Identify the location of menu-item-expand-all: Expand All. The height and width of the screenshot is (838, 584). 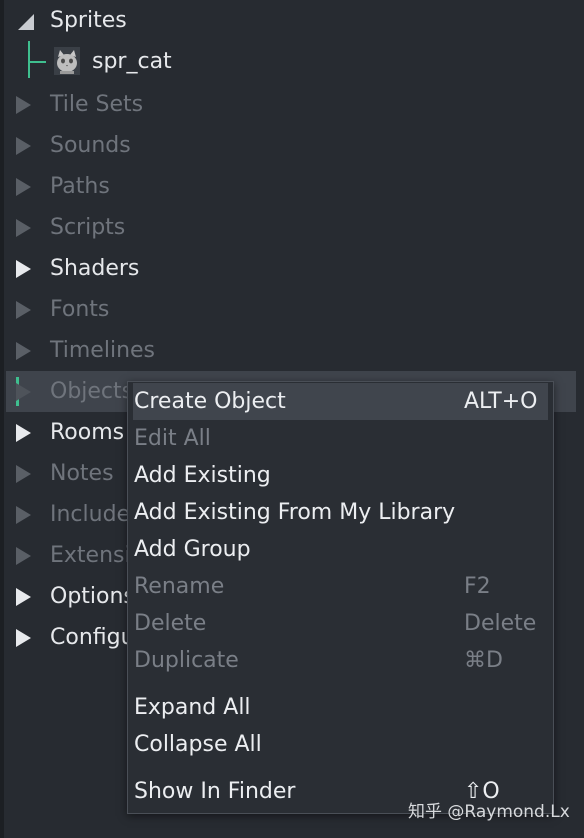
(340, 707).